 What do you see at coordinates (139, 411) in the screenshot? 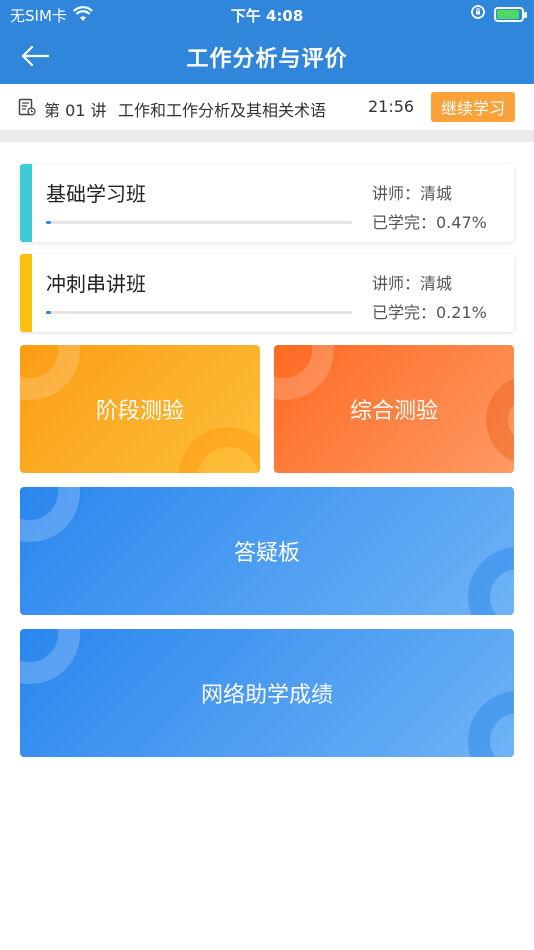
I see `stage-test-label: 阶段测验` at bounding box center [139, 411].